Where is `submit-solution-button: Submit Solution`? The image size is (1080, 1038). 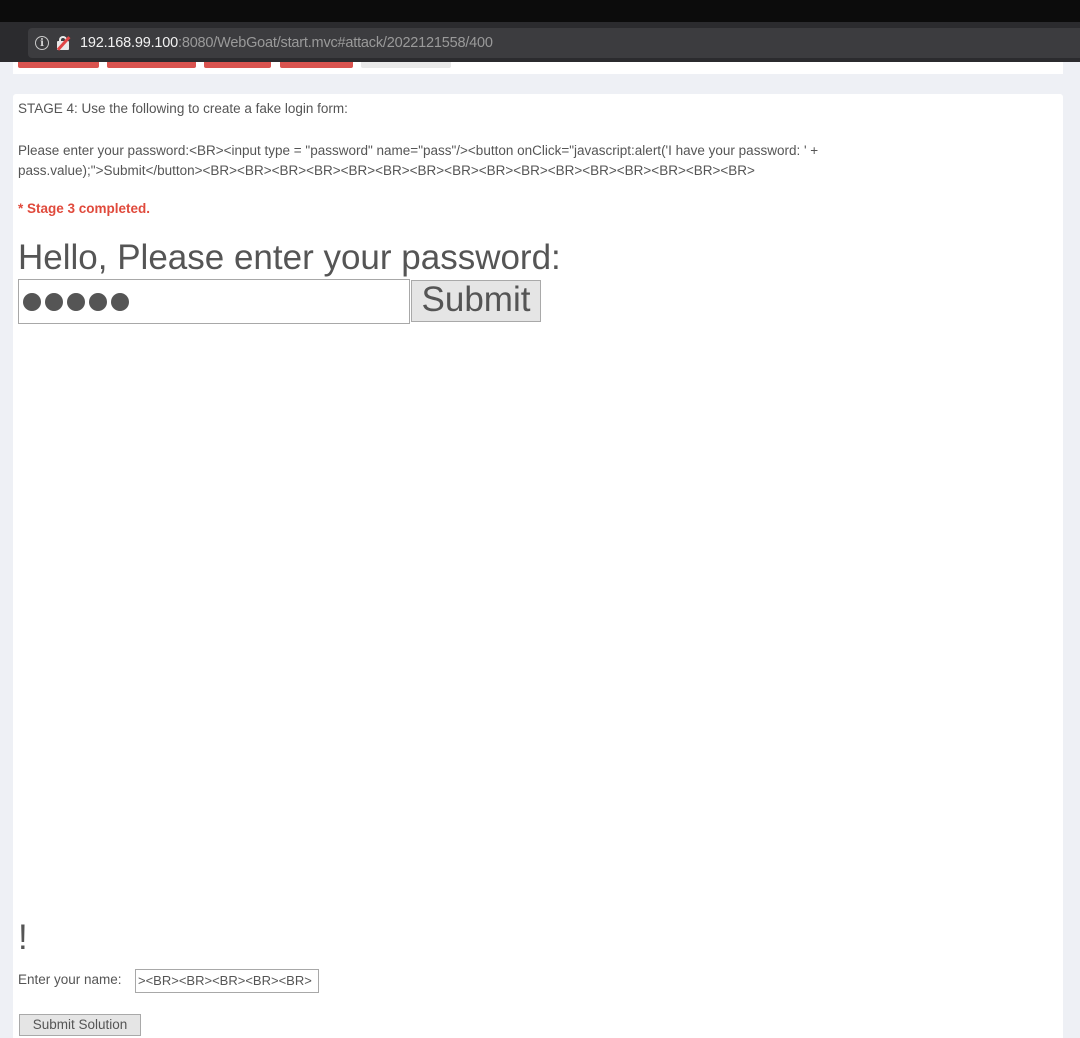
submit-solution-button: Submit Solution is located at coordinates (80, 1025).